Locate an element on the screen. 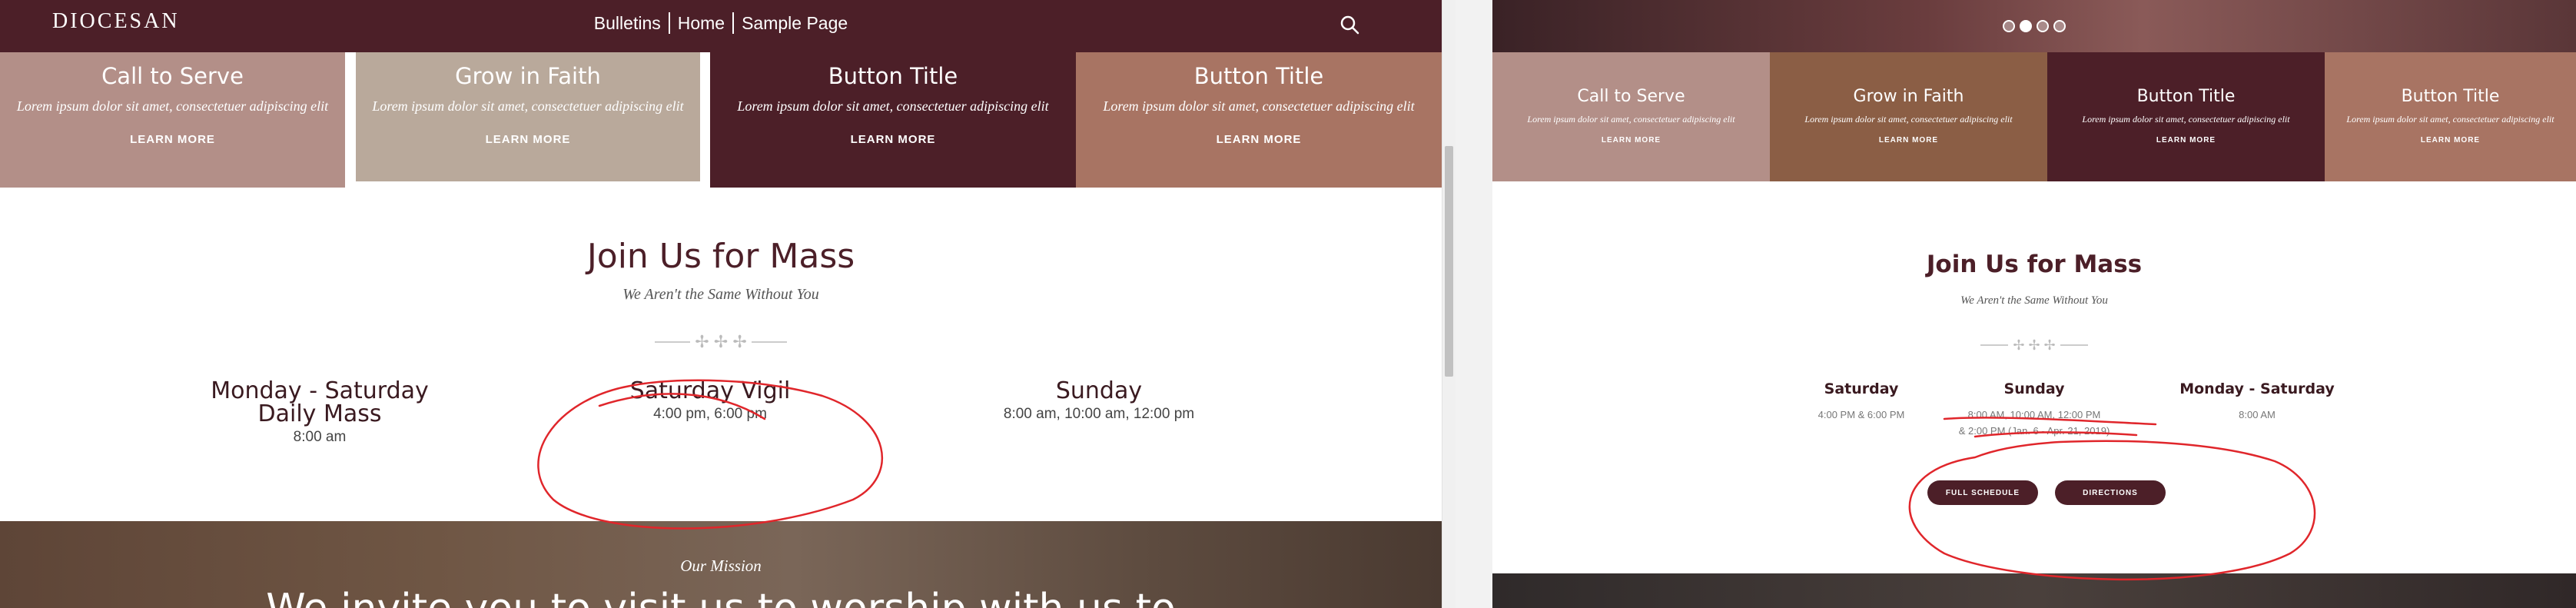 Image resolution: width=2576 pixels, height=608 pixels. mass-col-monday-saturday: Monday - Saturday 8:00 AM is located at coordinates (2257, 401).